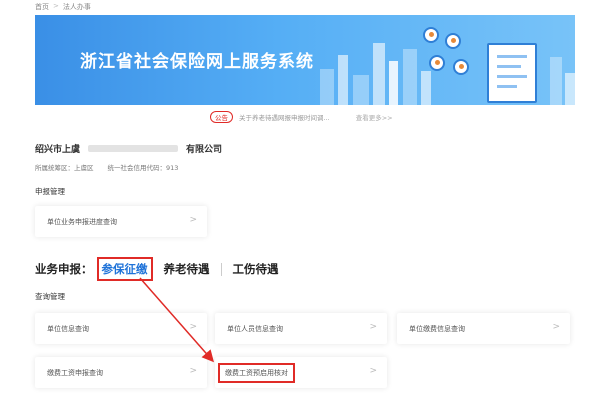  What do you see at coordinates (143, 168) in the screenshot?
I see `credit-code-text: 统一社会信用代码：913` at bounding box center [143, 168].